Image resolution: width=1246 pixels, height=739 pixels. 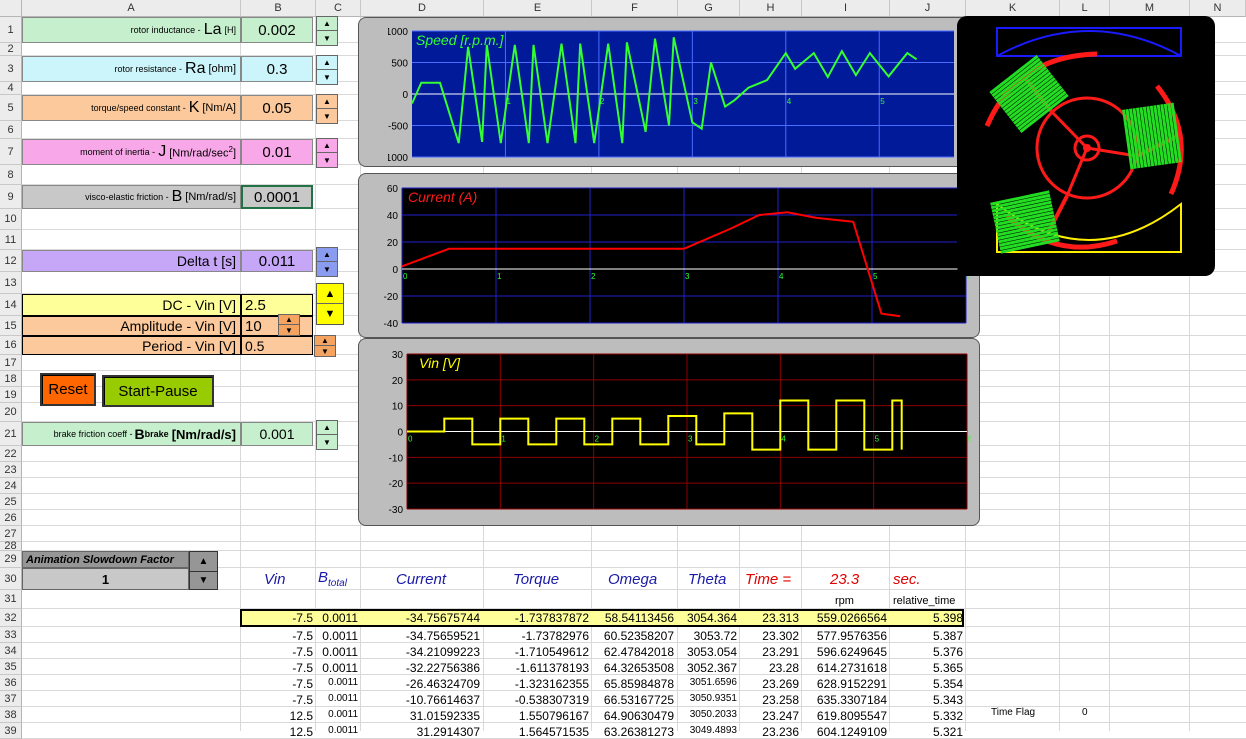 I want to click on column-header: E, so click(x=538, y=8).